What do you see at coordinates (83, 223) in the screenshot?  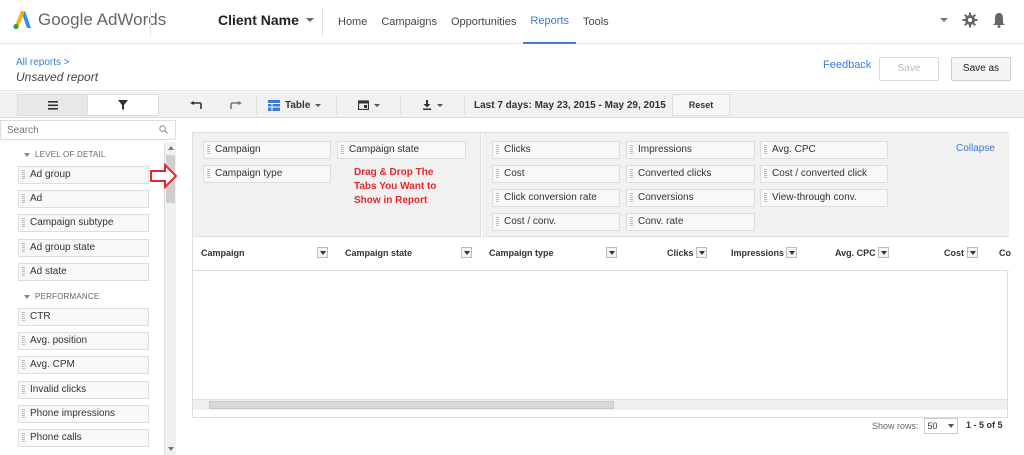 I see `field-campaign-subtype: Campaign subtype` at bounding box center [83, 223].